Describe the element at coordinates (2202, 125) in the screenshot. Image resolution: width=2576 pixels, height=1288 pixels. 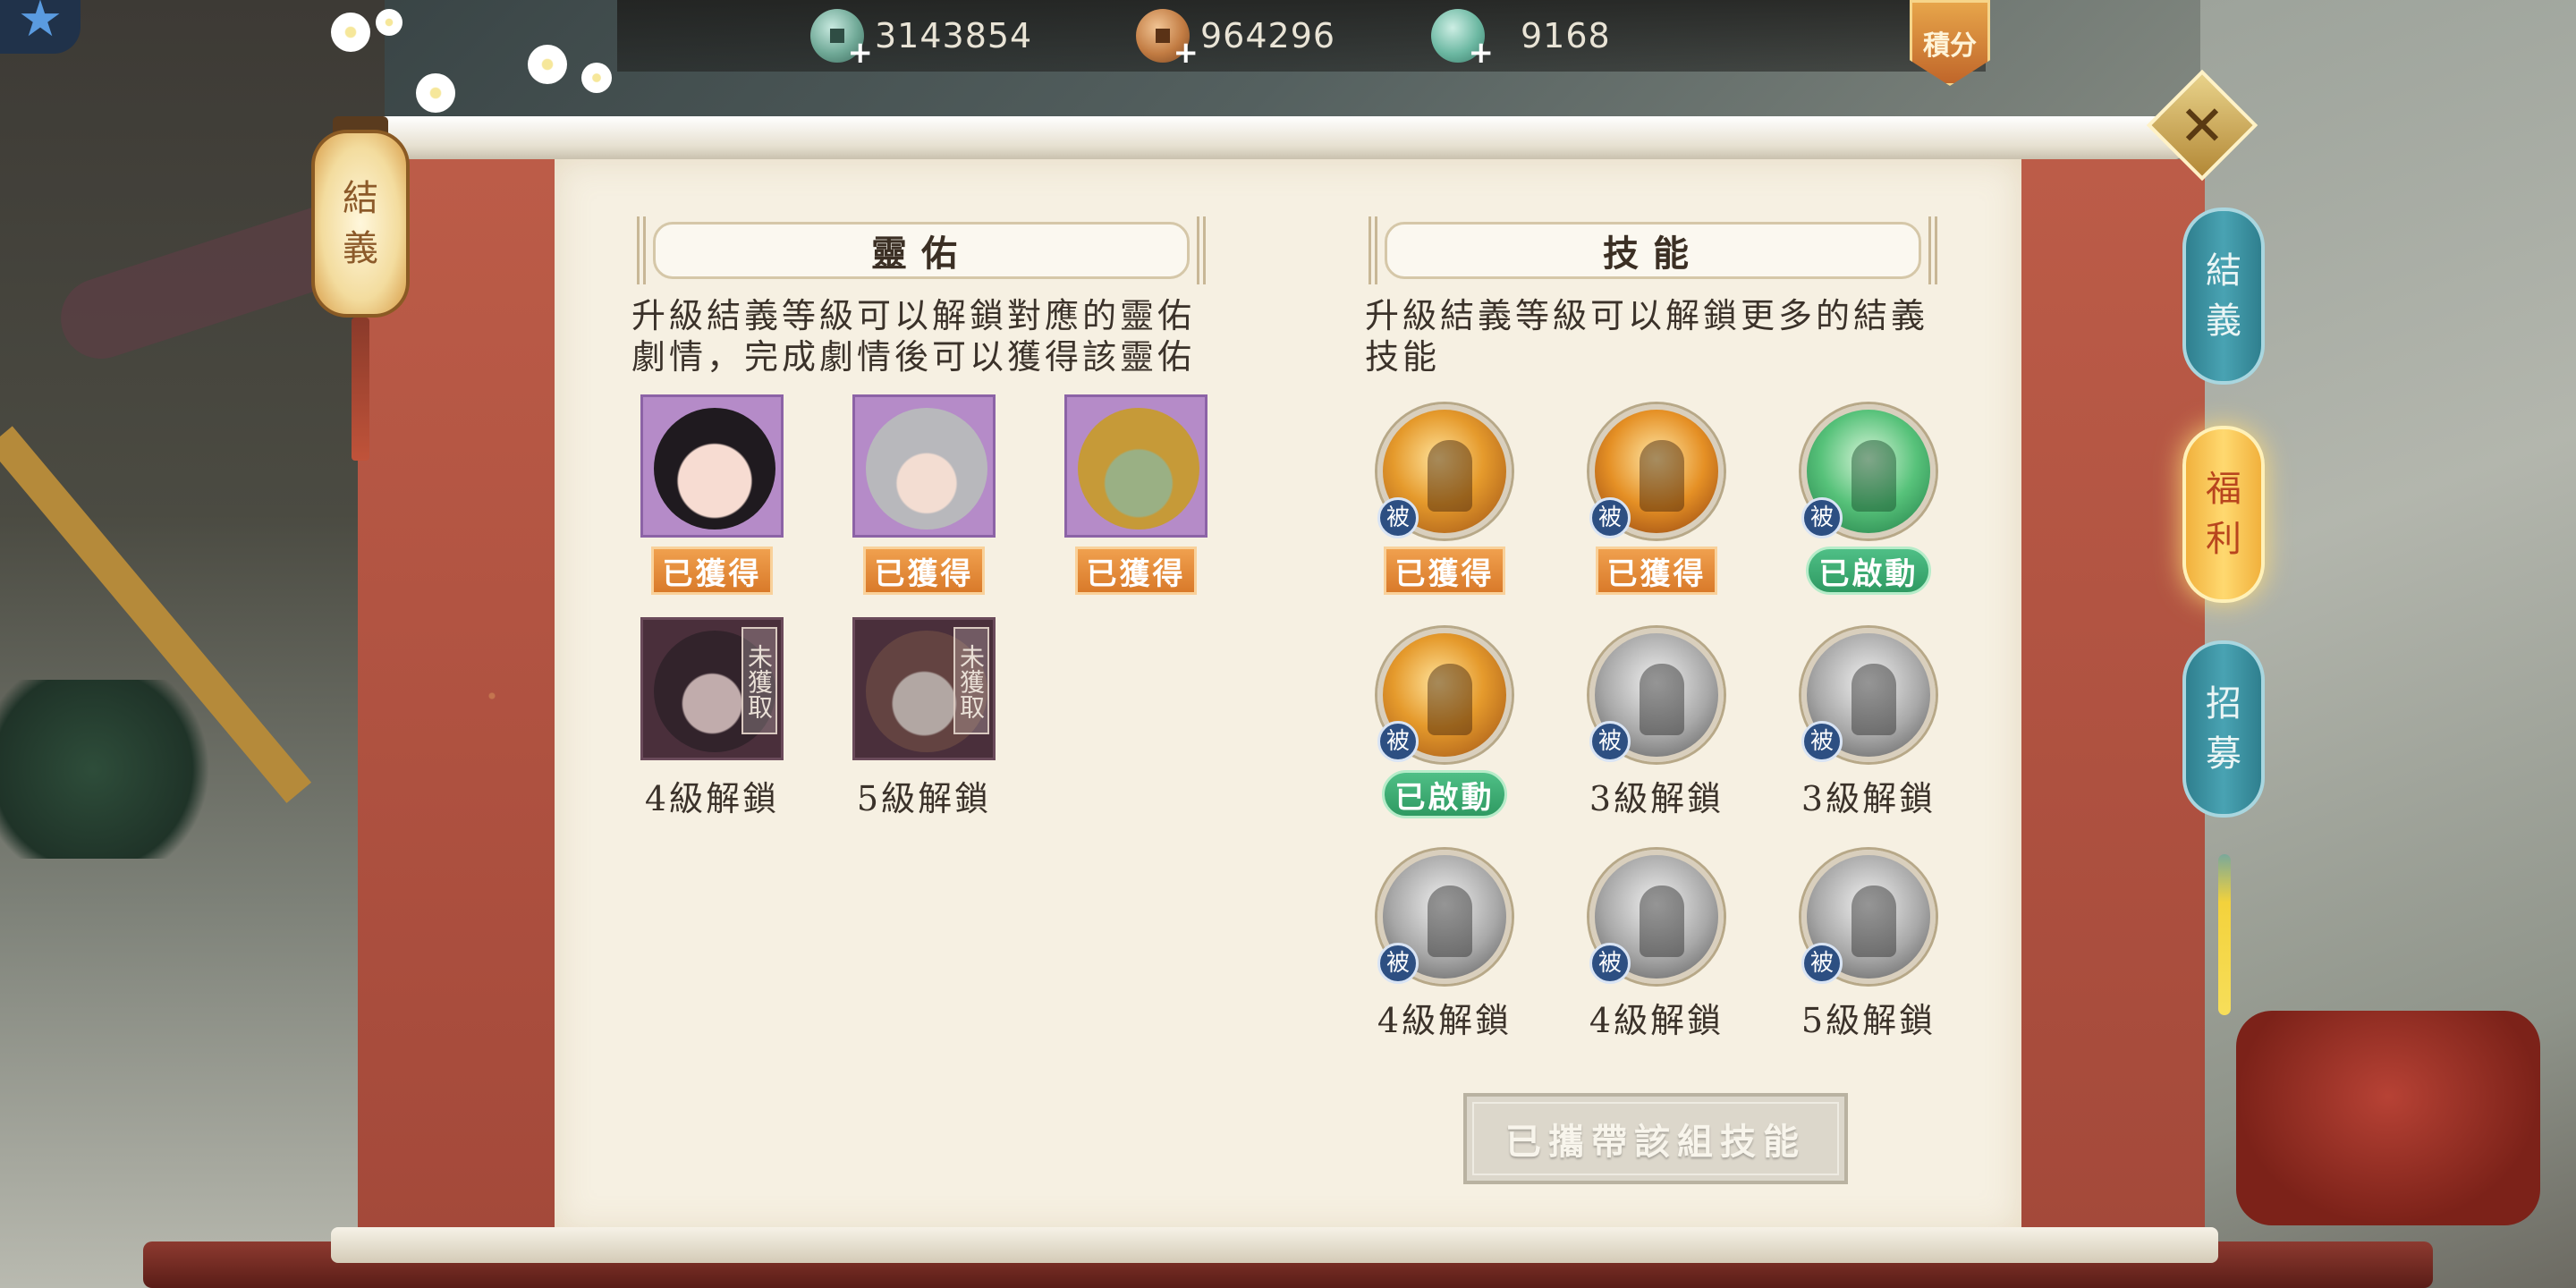
I see `close-icon: ✕` at that location.